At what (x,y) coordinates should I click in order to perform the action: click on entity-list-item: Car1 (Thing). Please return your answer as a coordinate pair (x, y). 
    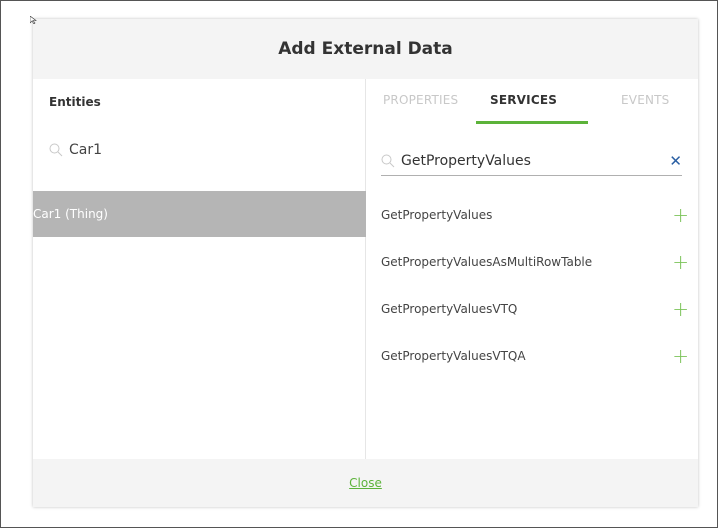
    Looking at the image, I should click on (199, 214).